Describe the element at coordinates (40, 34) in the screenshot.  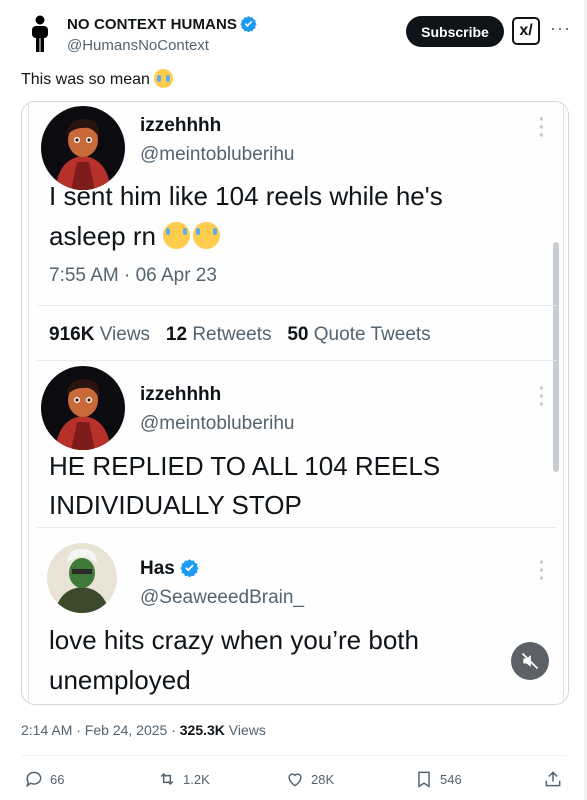
I see `person-icon` at that location.